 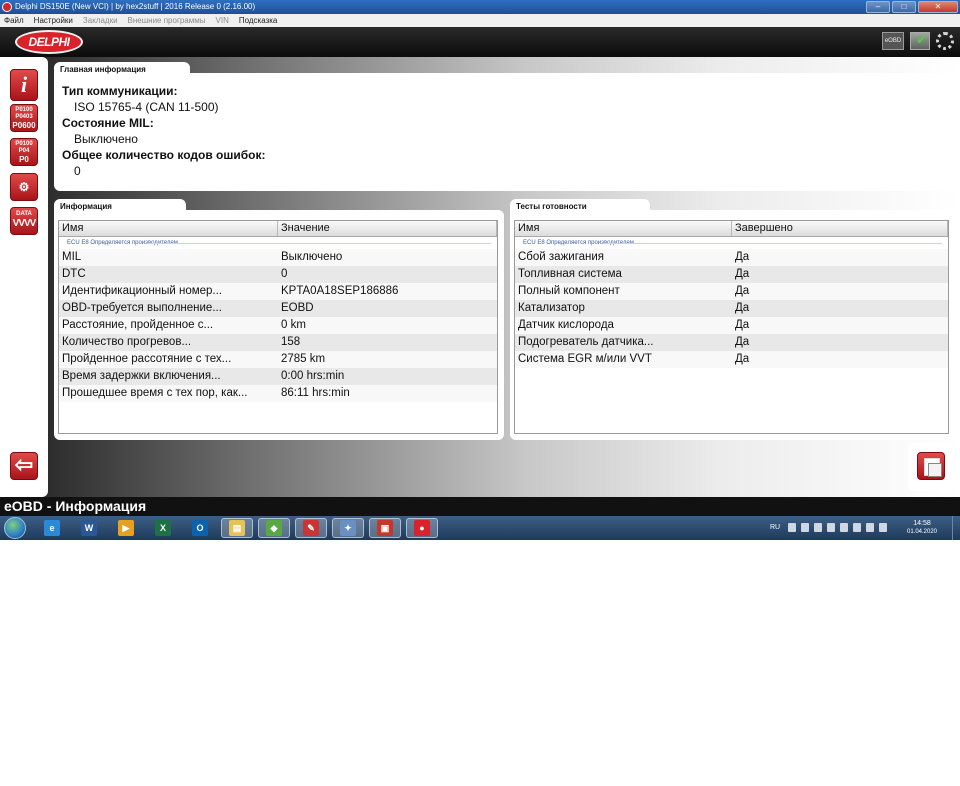 I want to click on tab-readiness-tests: Тесты готовности, so click(x=580, y=207).